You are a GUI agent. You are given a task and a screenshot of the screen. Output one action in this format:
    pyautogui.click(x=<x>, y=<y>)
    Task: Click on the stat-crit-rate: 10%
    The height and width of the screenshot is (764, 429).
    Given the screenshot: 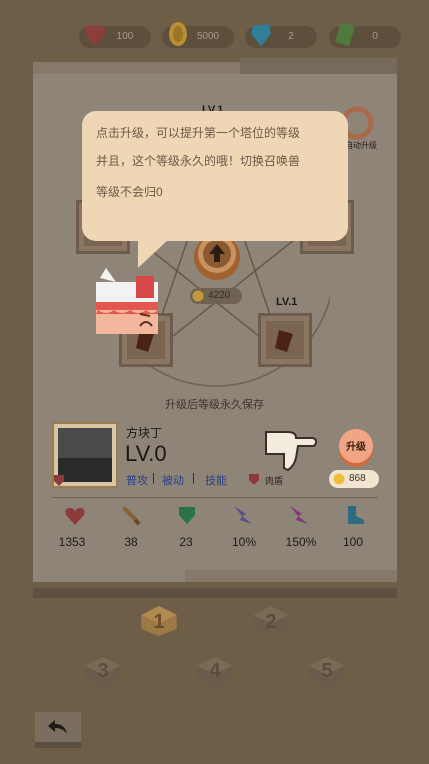 What is the action you would take?
    pyautogui.click(x=244, y=542)
    